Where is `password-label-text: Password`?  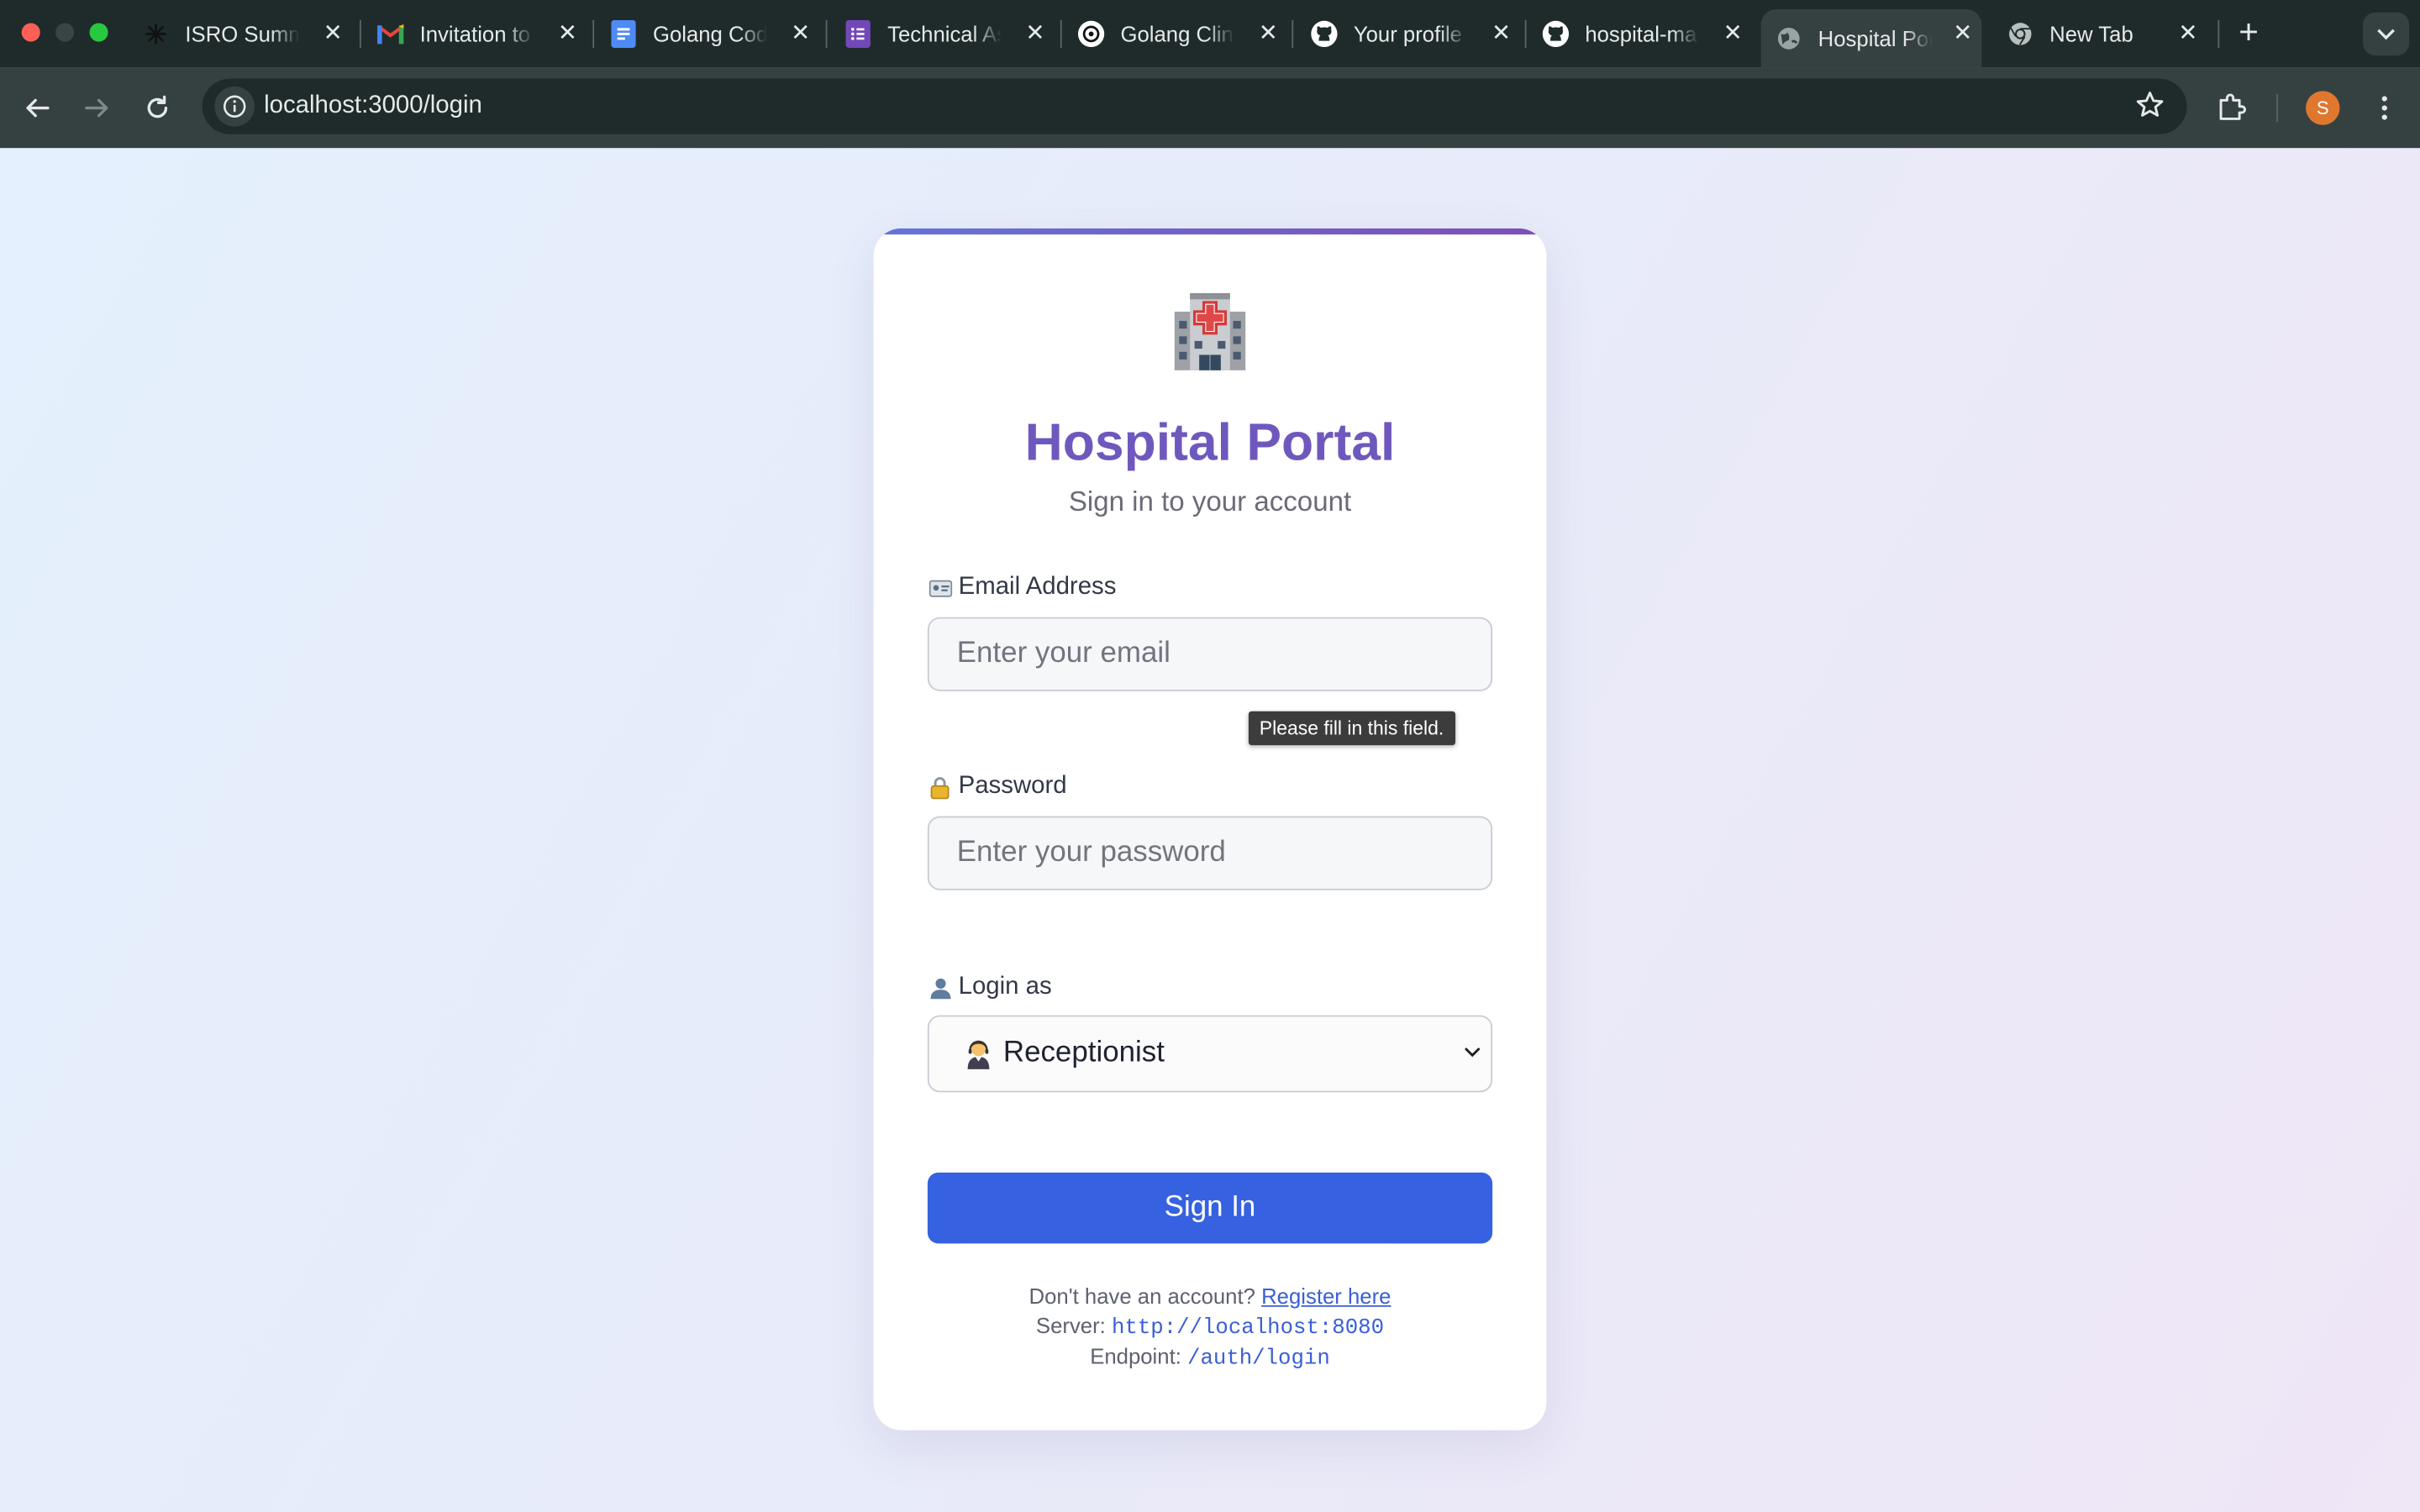
password-label-text: Password is located at coordinates (1013, 786).